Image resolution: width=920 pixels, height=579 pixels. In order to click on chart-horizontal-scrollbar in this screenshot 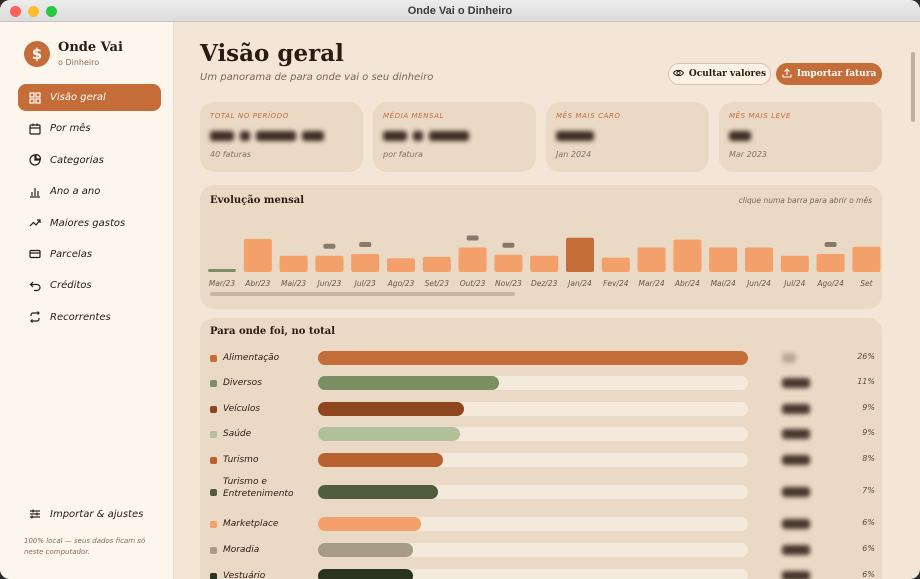, I will do `click(362, 294)`.